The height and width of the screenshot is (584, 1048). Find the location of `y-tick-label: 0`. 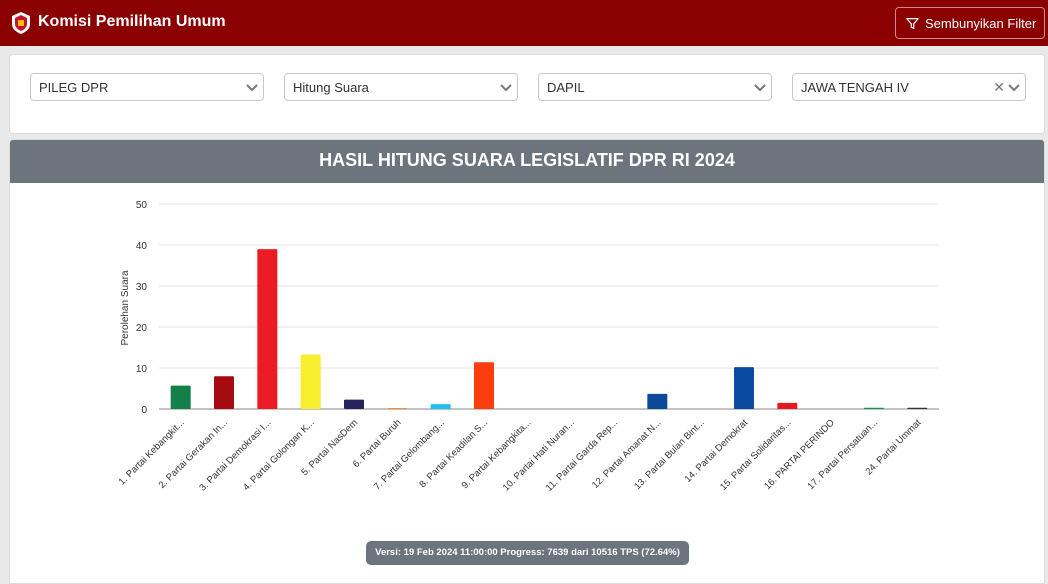

y-tick-label: 0 is located at coordinates (144, 410).